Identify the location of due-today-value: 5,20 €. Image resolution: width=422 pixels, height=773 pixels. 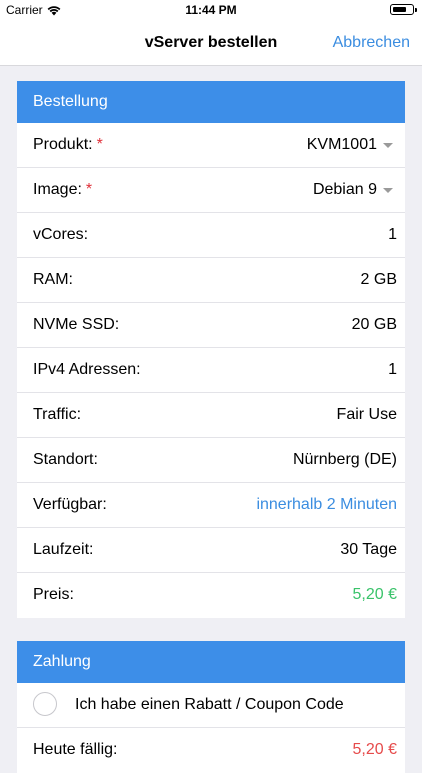
(374, 749).